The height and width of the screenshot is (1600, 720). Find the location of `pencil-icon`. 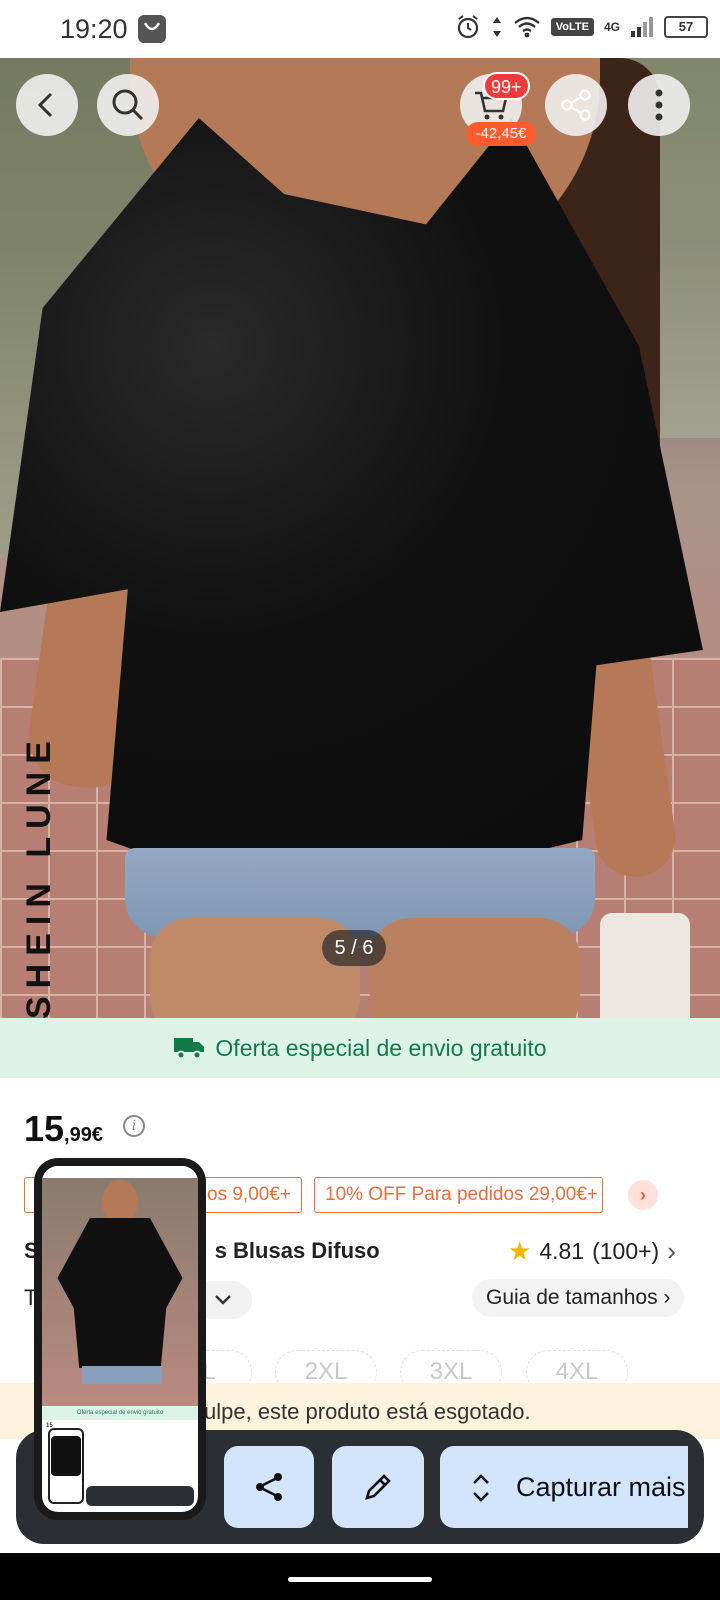

pencil-icon is located at coordinates (378, 1487).